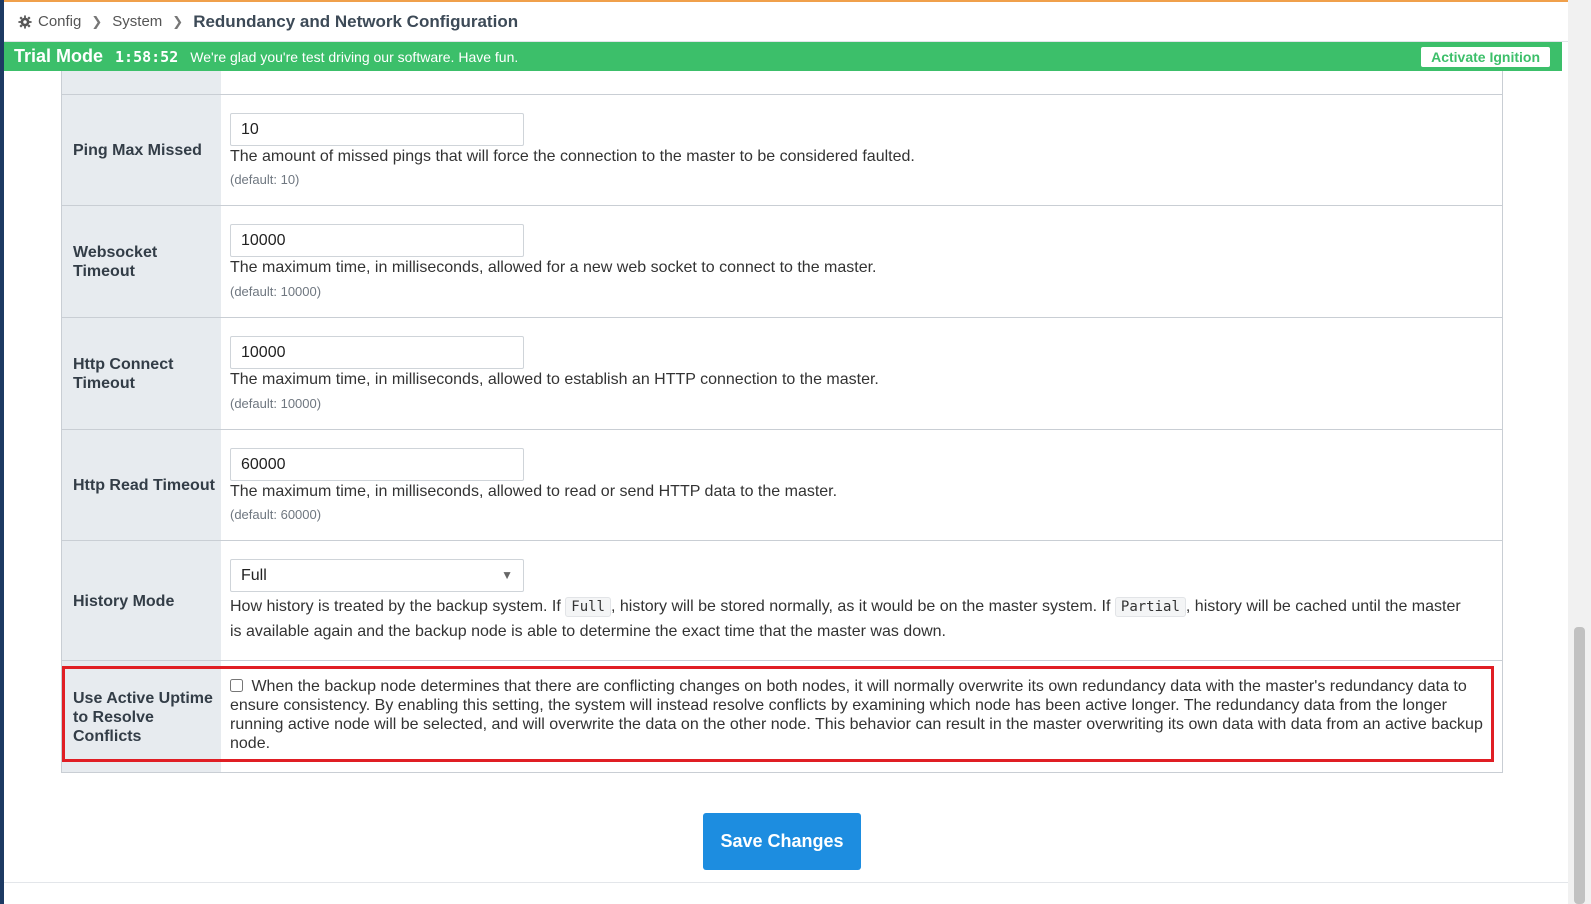 The image size is (1591, 904). What do you see at coordinates (1579, 765) in the screenshot?
I see `scrollbar-thumb` at bounding box center [1579, 765].